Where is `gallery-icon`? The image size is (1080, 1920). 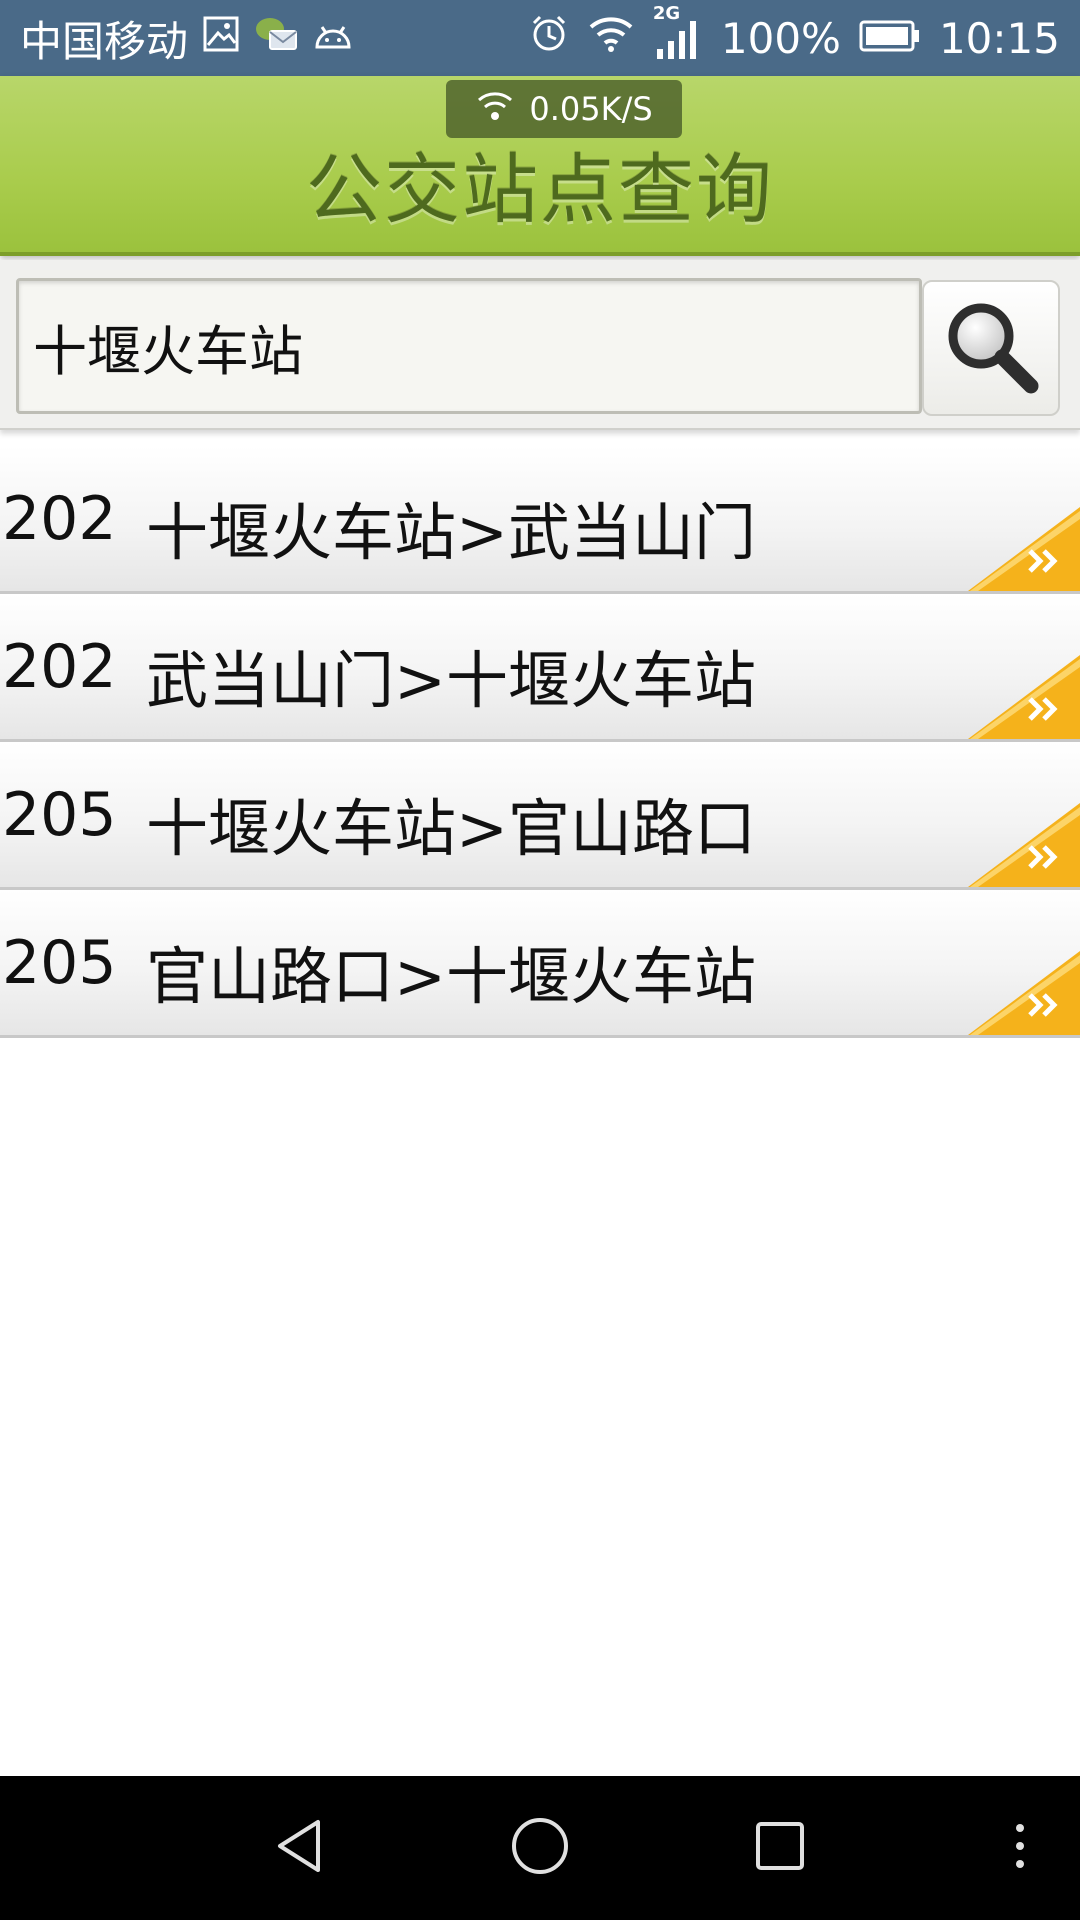
gallery-icon is located at coordinates (221, 38).